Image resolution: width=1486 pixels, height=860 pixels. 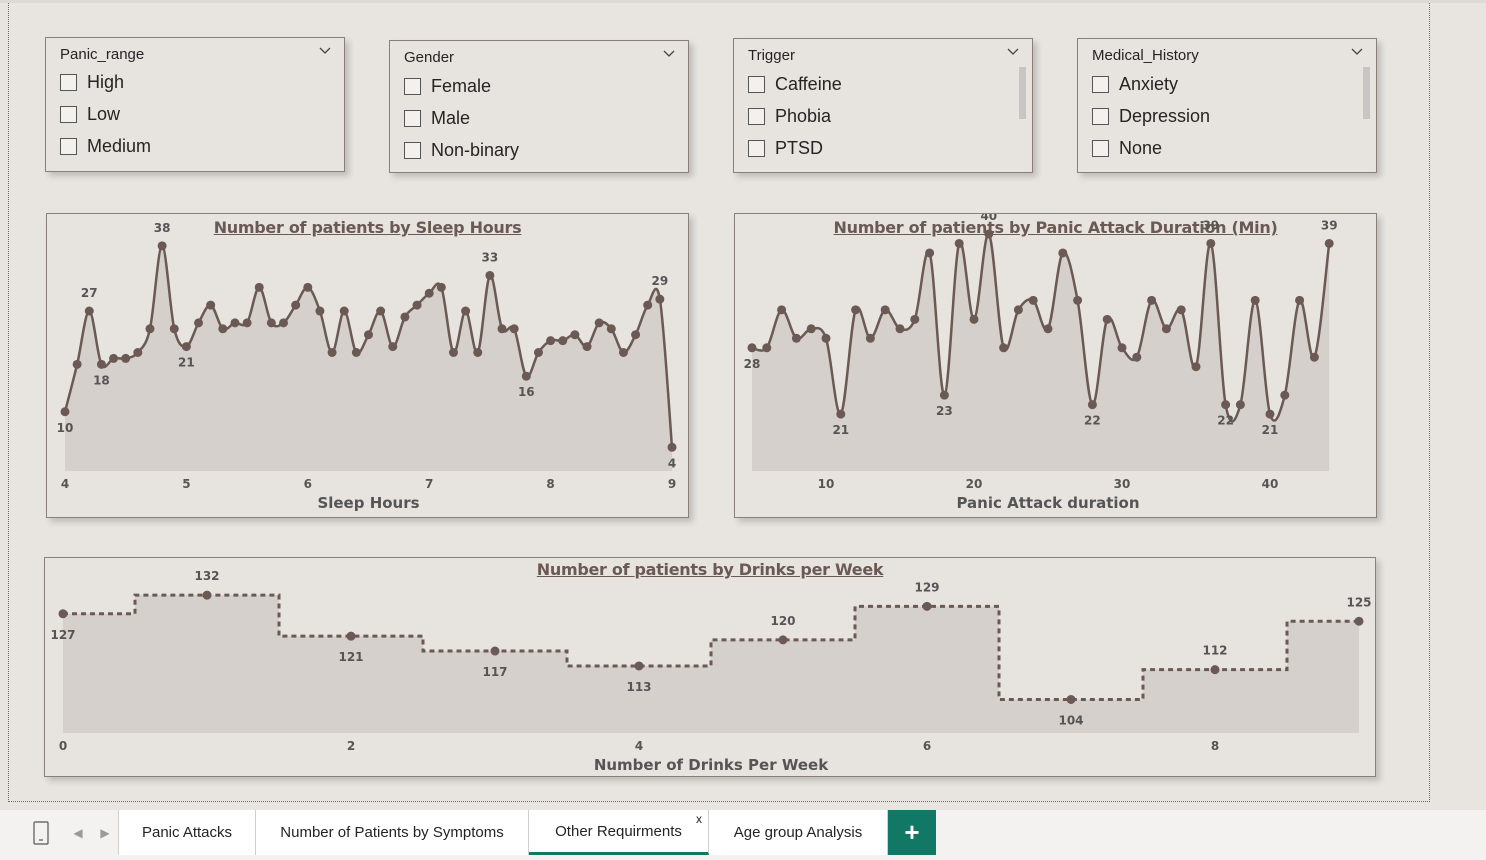 What do you see at coordinates (1366, 93) in the screenshot?
I see `scrollbar` at bounding box center [1366, 93].